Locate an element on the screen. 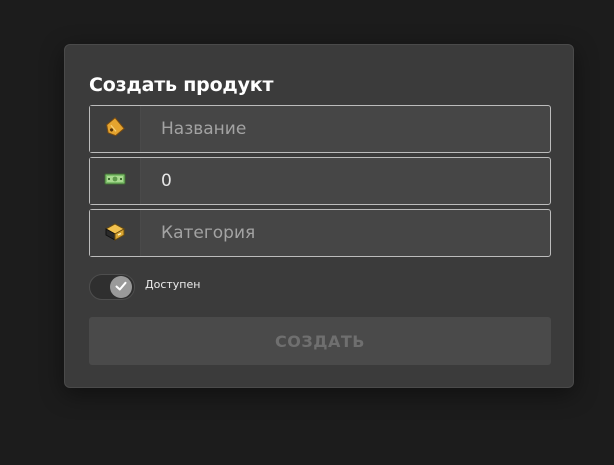 Image resolution: width=614 pixels, height=465 pixels. banknote-icon is located at coordinates (115, 181).